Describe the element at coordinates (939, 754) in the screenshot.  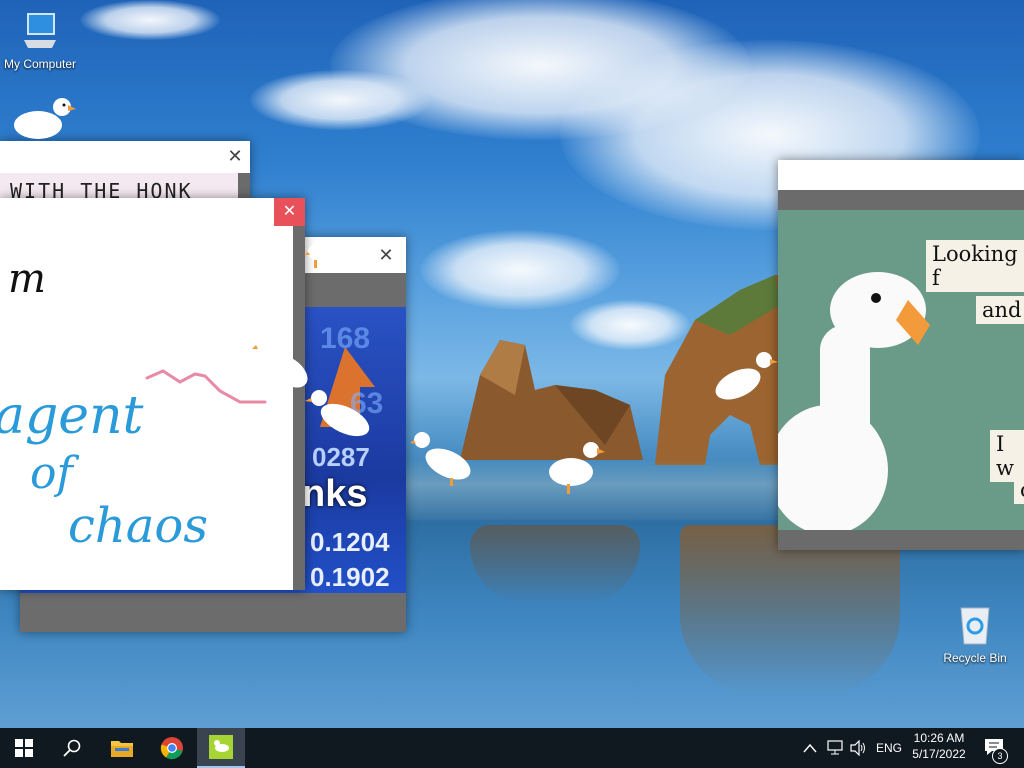
I see `clock-date: 5/17/2022` at that location.